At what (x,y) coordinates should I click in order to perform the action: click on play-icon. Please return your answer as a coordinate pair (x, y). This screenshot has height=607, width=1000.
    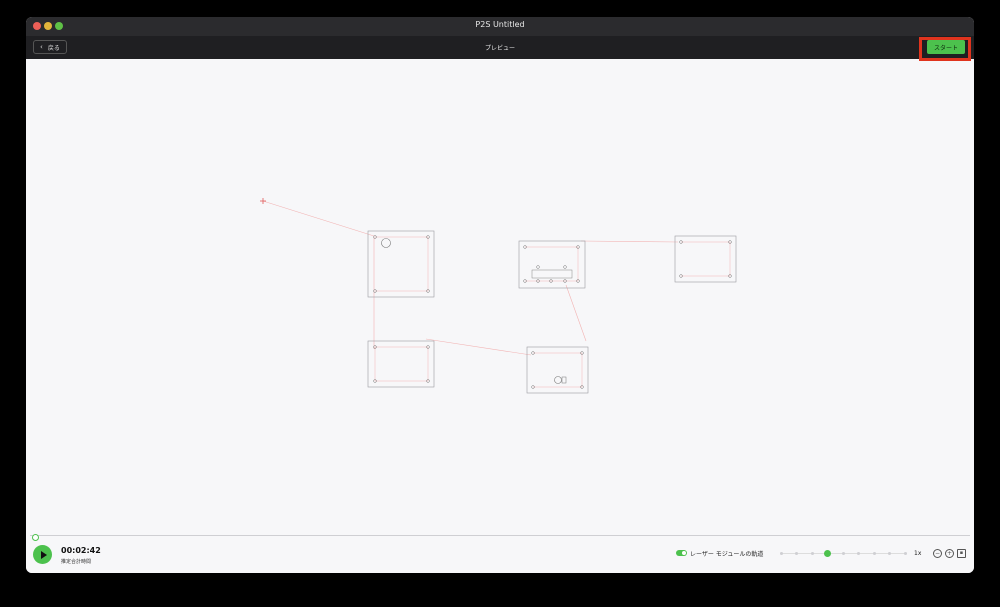
    Looking at the image, I should click on (43, 554).